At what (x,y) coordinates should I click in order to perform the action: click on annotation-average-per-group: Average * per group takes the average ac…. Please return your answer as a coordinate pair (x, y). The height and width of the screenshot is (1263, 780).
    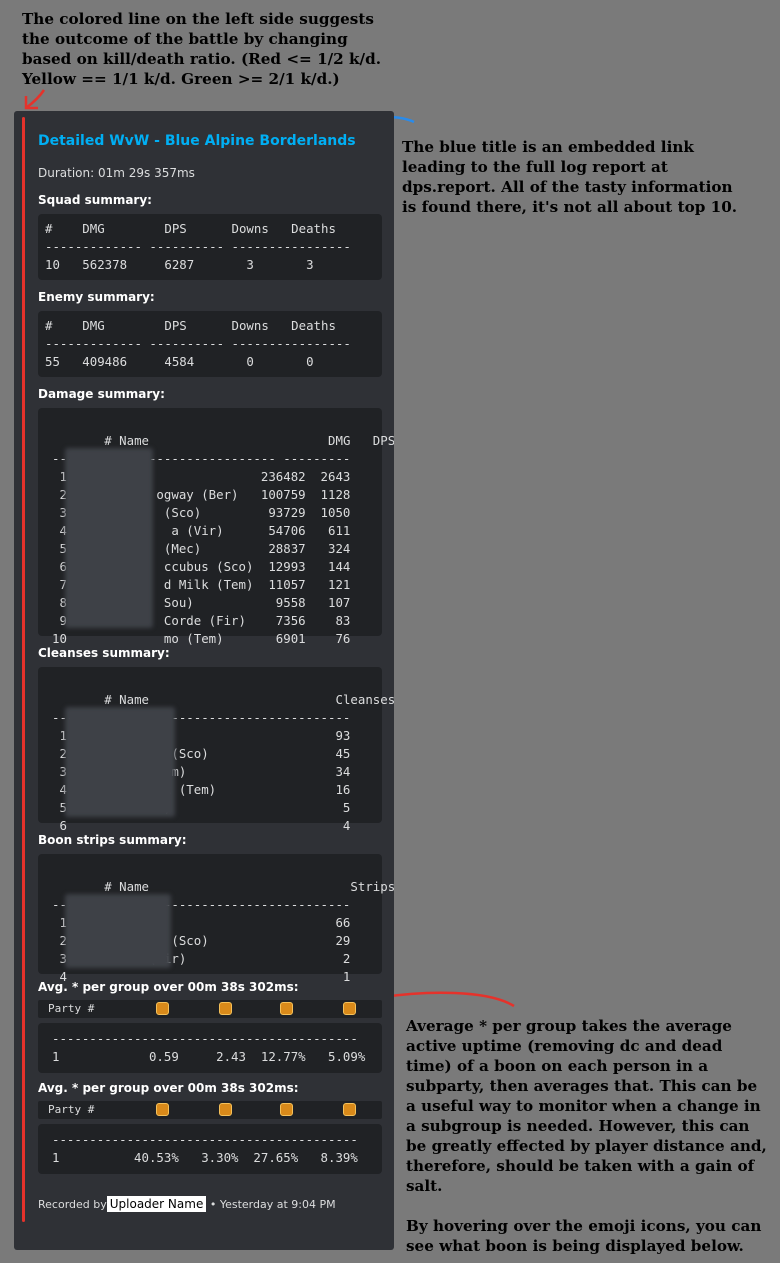
    Looking at the image, I should click on (586, 1136).